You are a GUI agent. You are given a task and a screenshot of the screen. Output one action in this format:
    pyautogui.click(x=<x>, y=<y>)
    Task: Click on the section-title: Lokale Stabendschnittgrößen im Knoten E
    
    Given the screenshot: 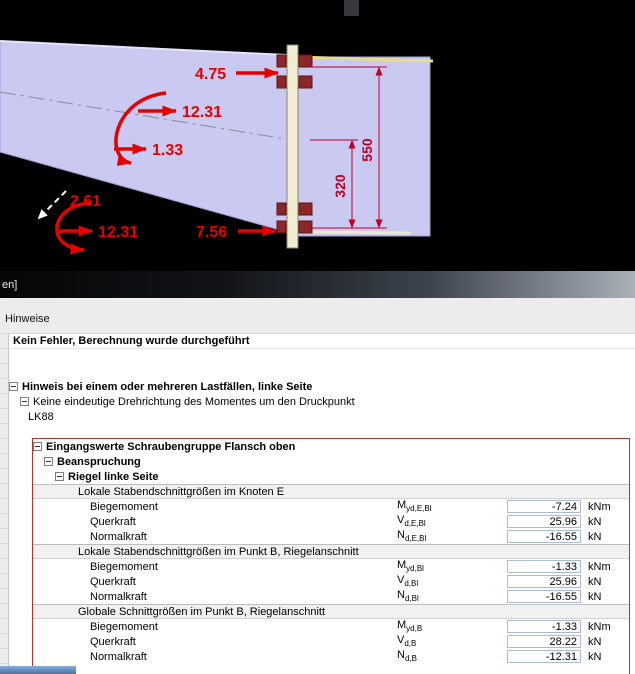 What is the action you would take?
    pyautogui.click(x=181, y=491)
    